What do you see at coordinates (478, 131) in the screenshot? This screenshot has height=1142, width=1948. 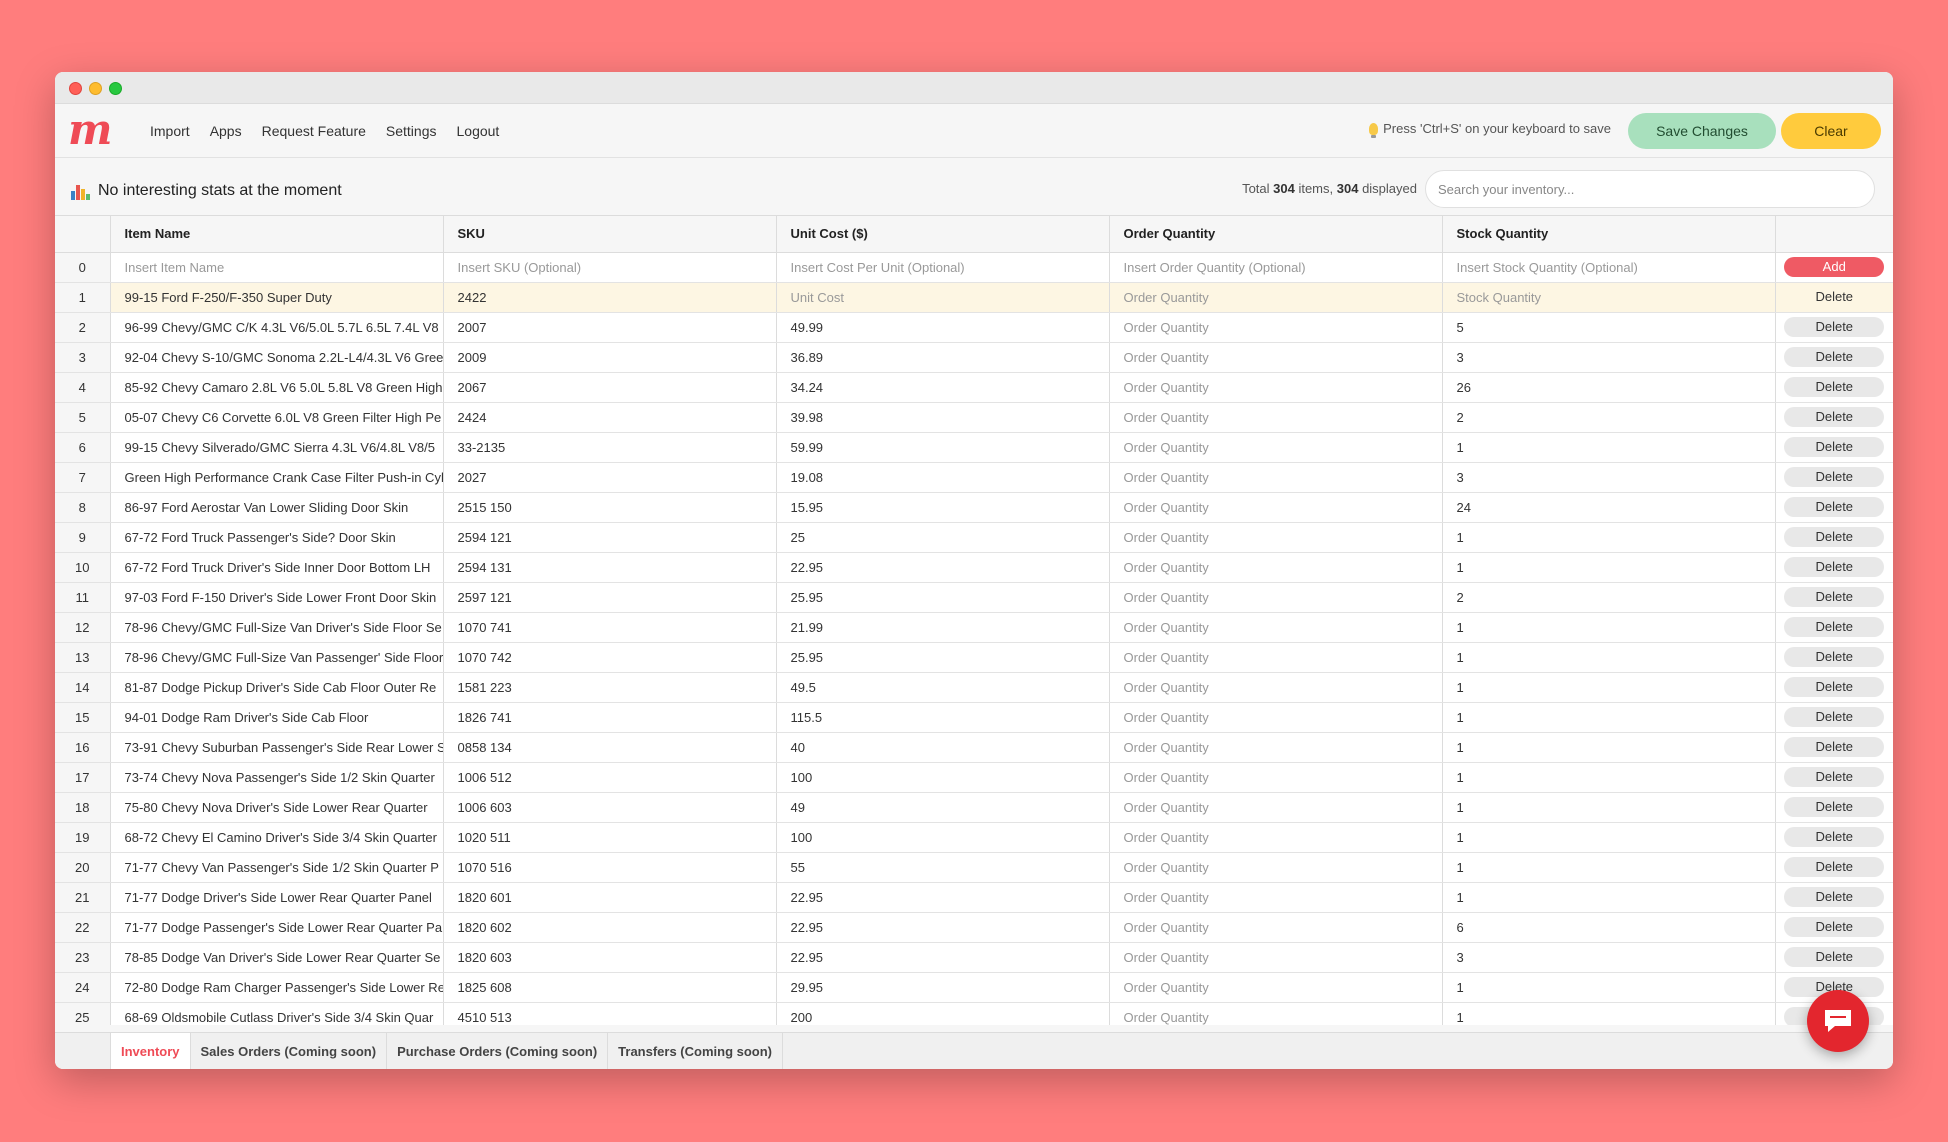 I see `nav-logout: Logout` at bounding box center [478, 131].